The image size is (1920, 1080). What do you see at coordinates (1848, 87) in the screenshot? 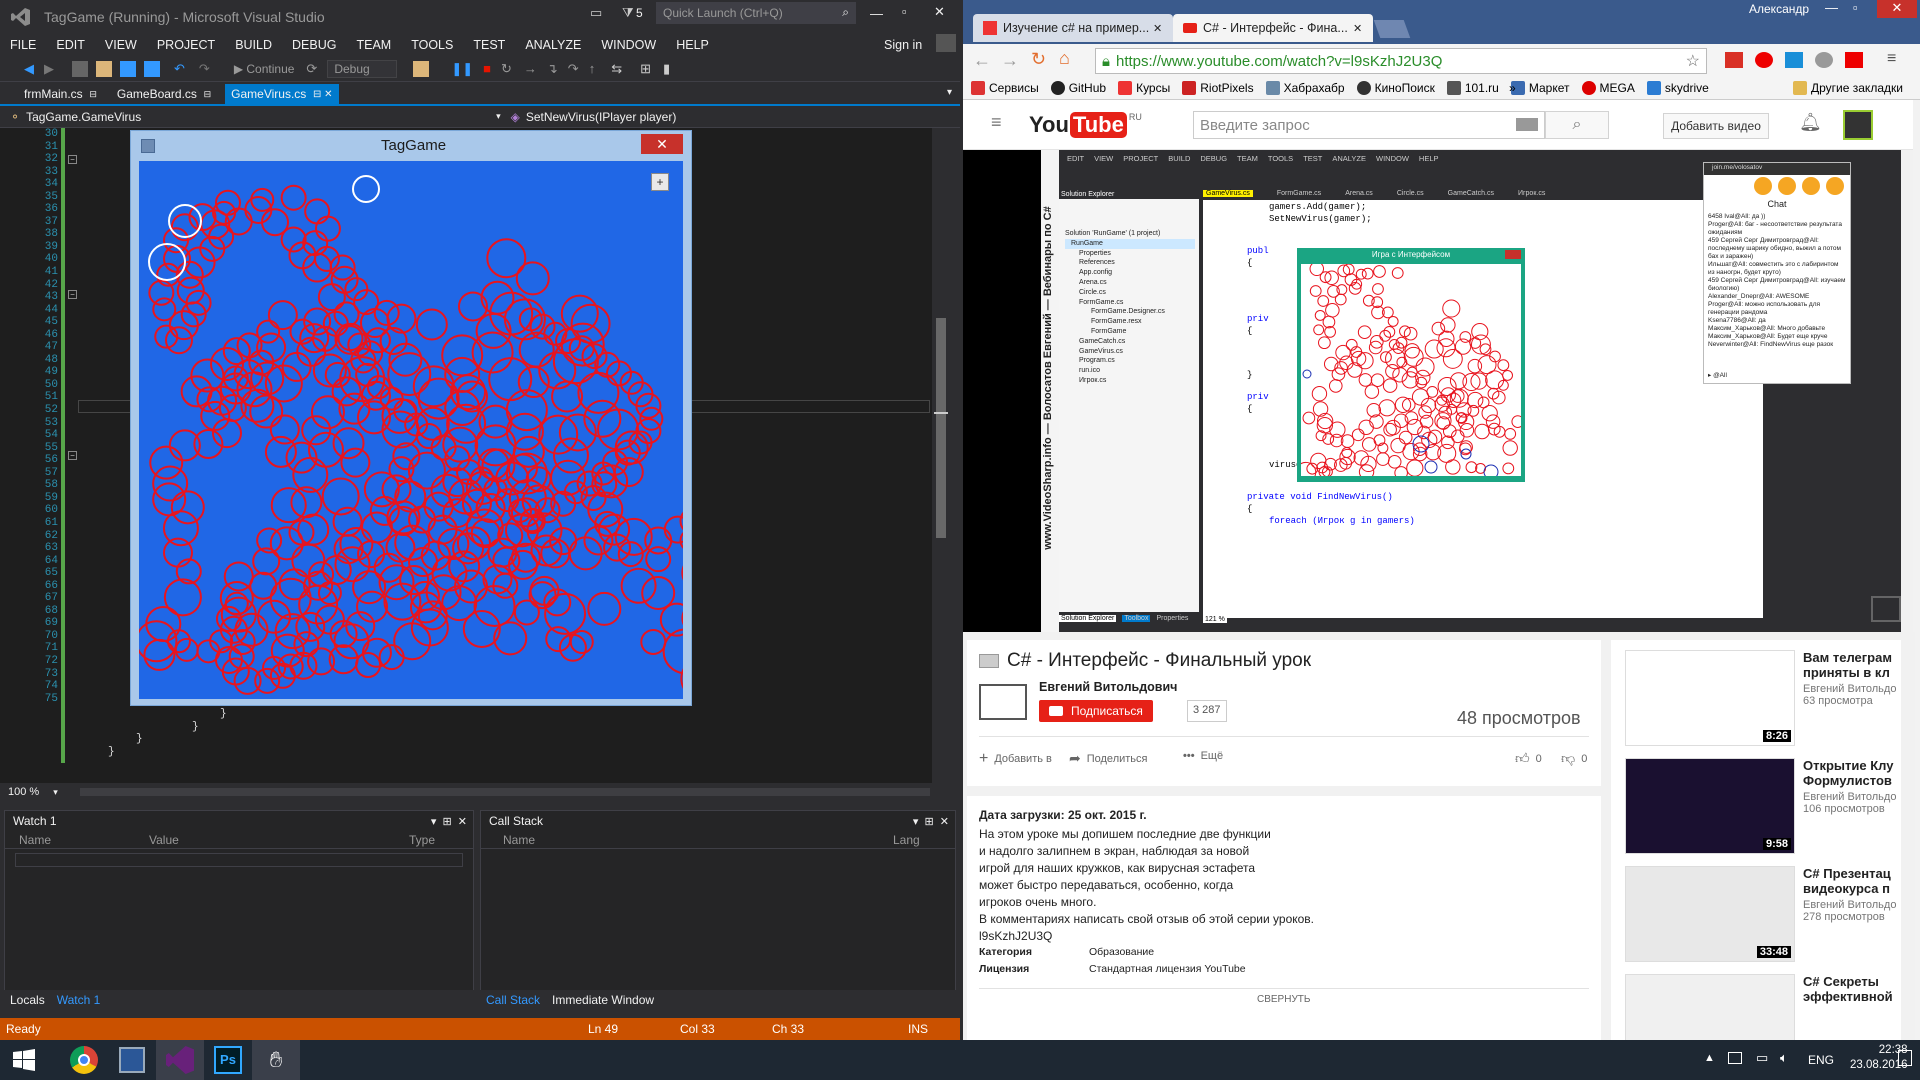
I see `other-bookmarks: Другие закладки` at bounding box center [1848, 87].